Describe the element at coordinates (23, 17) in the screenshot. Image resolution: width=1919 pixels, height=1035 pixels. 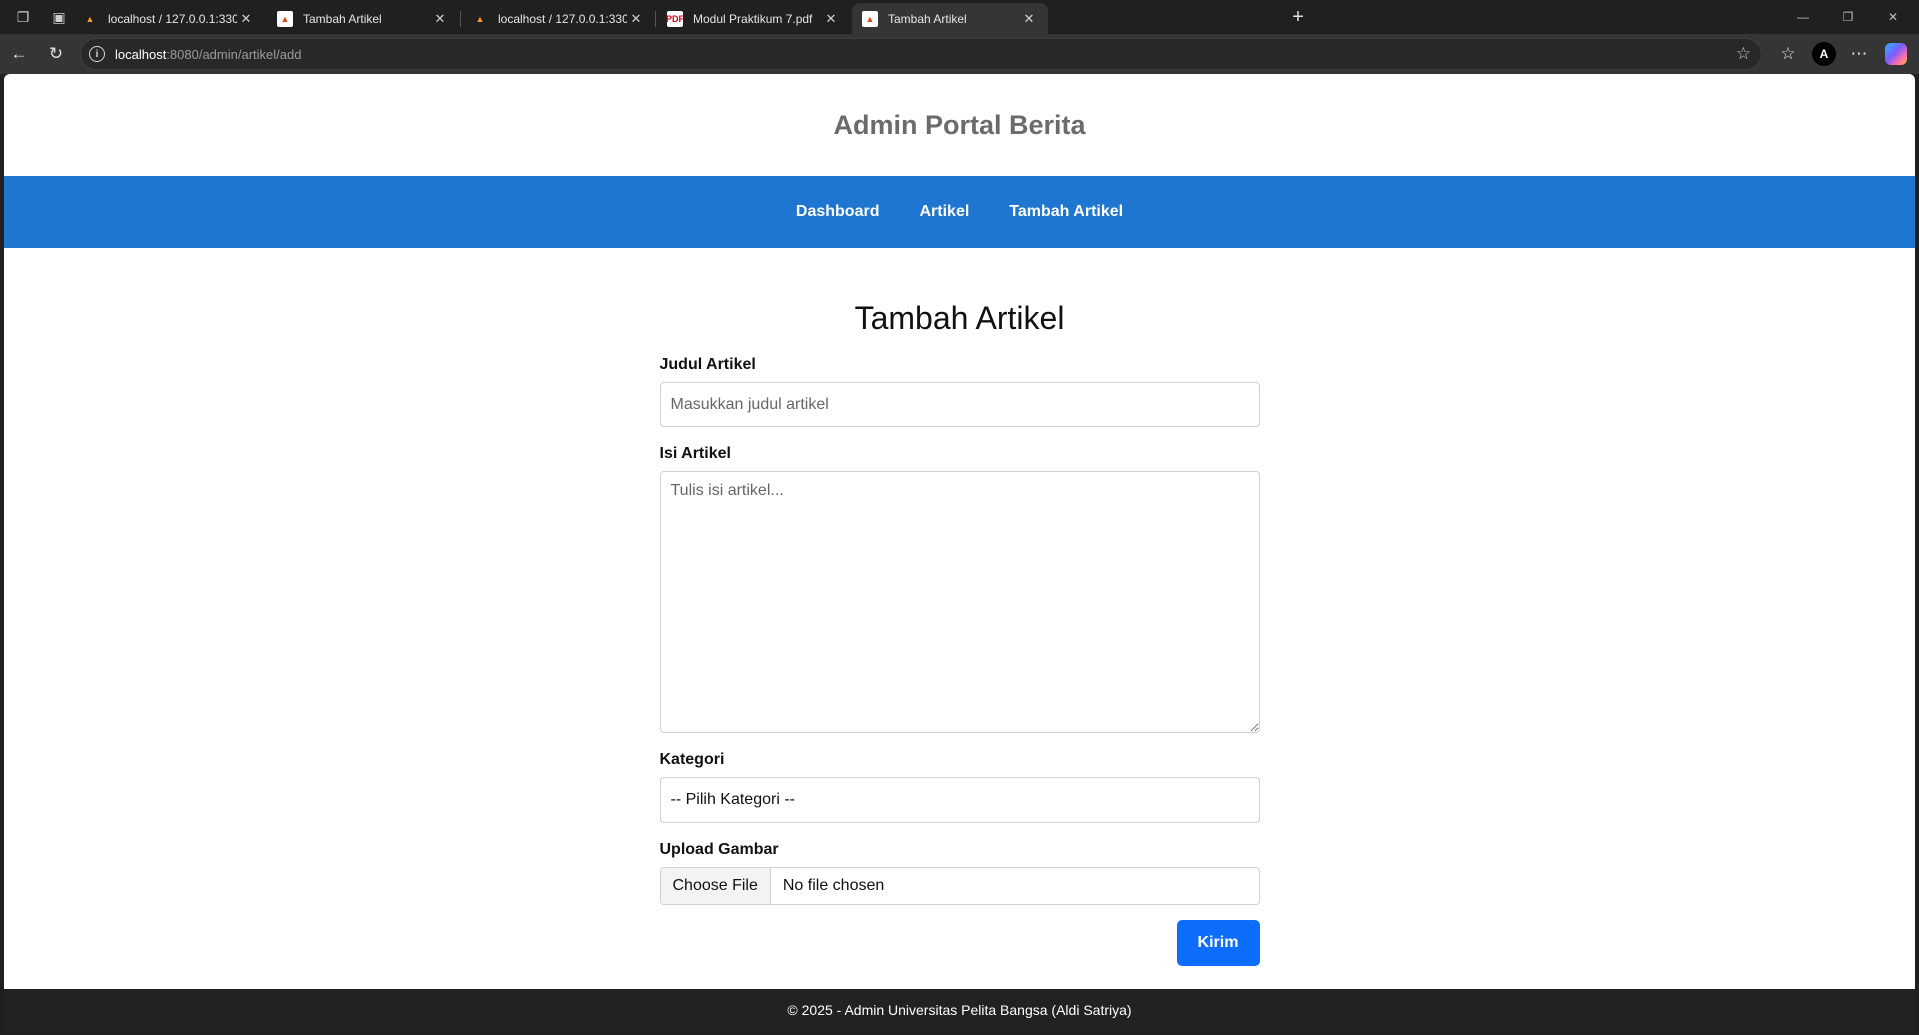
I see `workspaces-icon: ❐` at that location.